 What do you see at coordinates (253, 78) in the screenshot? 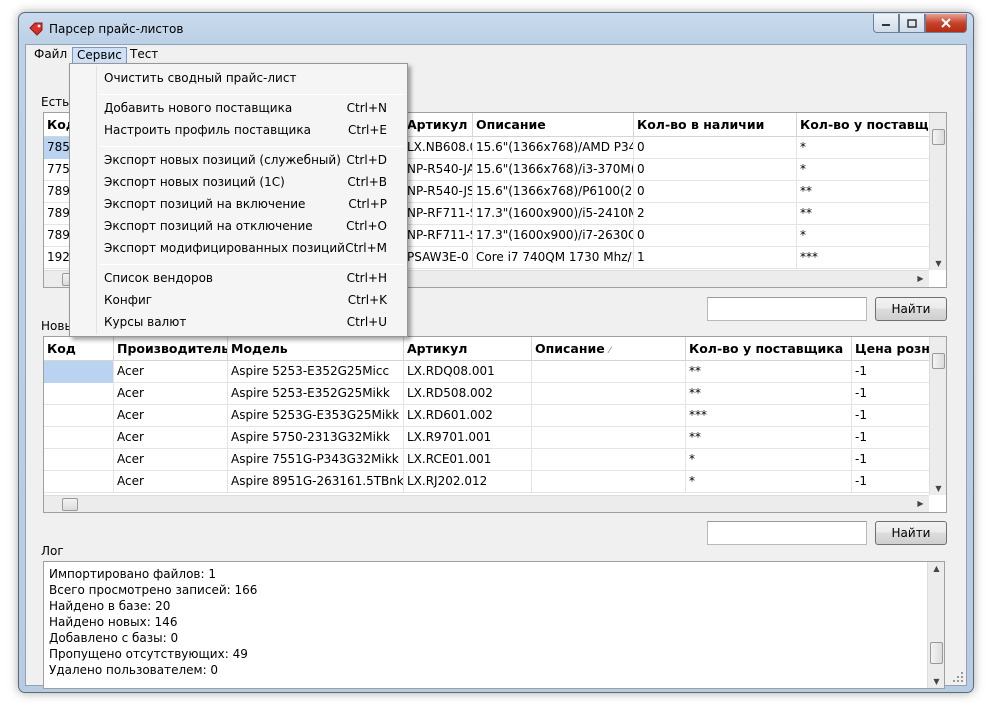
I see `menu-item-clear-summary: Очистить сводный прайс-лист` at bounding box center [253, 78].